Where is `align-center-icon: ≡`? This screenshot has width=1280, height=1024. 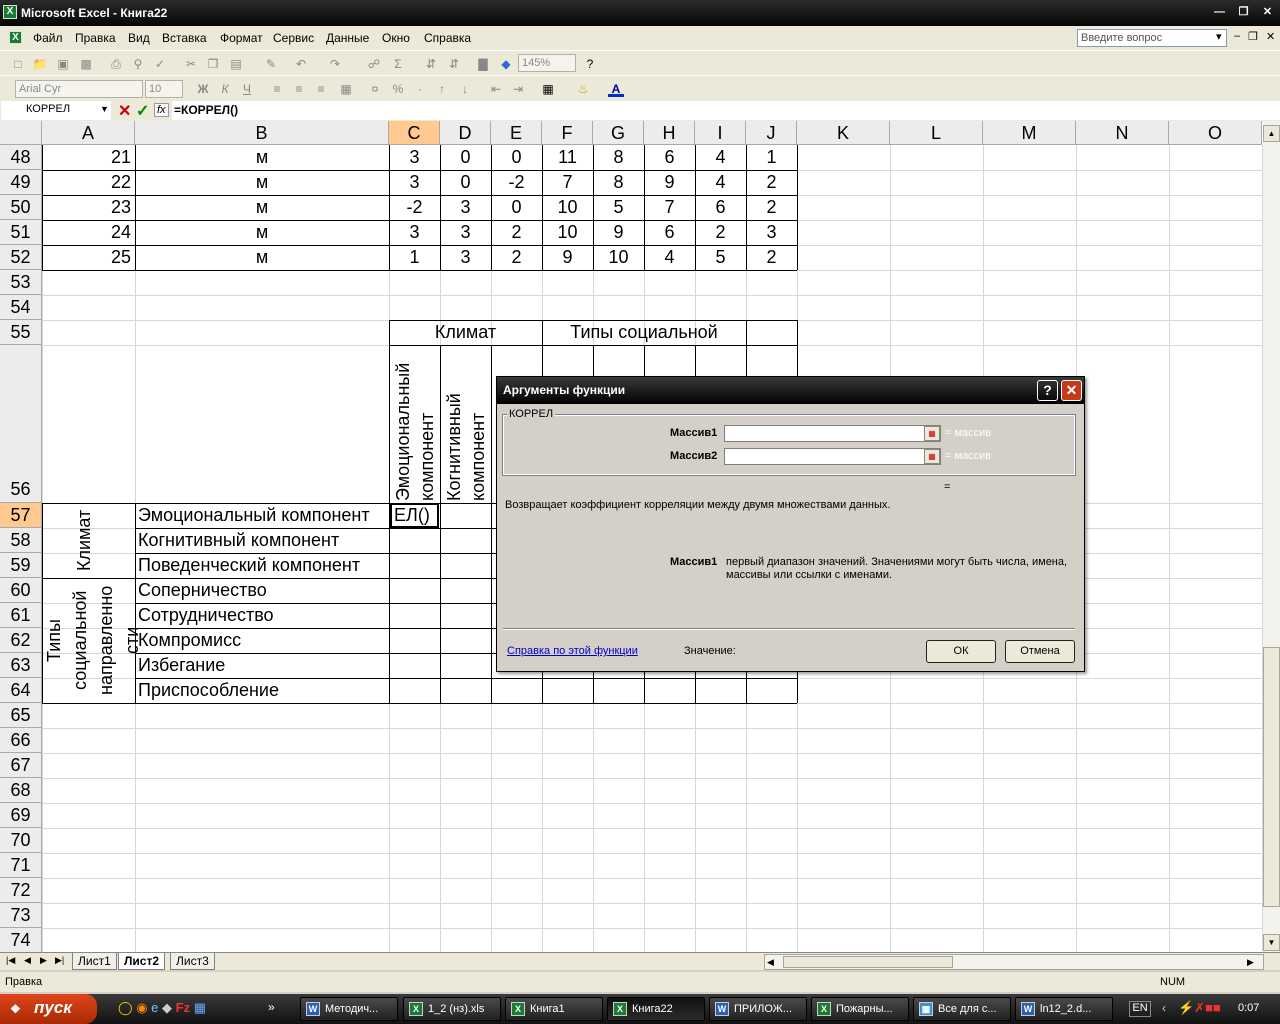
align-center-icon: ≡ is located at coordinates (299, 89).